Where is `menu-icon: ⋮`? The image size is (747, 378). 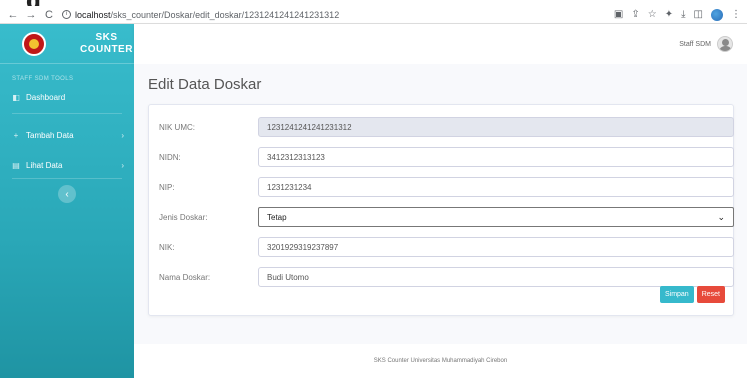 menu-icon: ⋮ is located at coordinates (736, 14).